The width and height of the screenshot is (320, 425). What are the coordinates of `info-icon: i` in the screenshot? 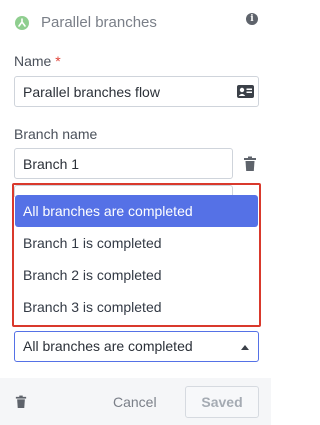 It's located at (252, 19).